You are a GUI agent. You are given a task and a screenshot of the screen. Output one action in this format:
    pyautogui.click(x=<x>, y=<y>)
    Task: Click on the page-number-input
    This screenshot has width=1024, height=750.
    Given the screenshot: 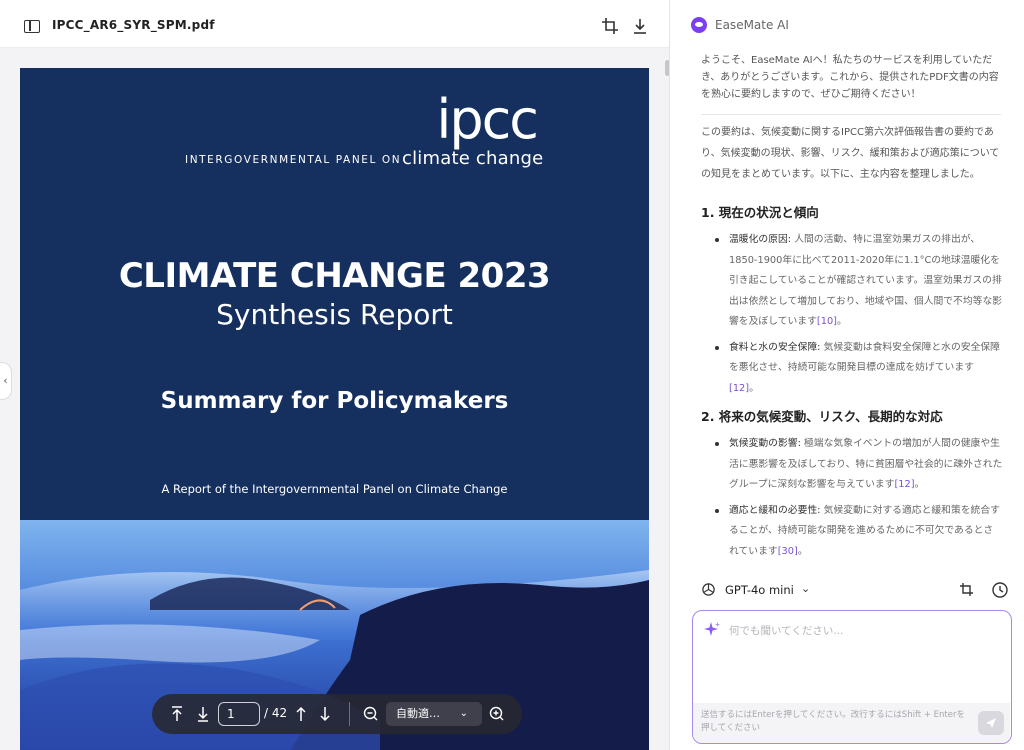 What is the action you would take?
    pyautogui.click(x=239, y=714)
    